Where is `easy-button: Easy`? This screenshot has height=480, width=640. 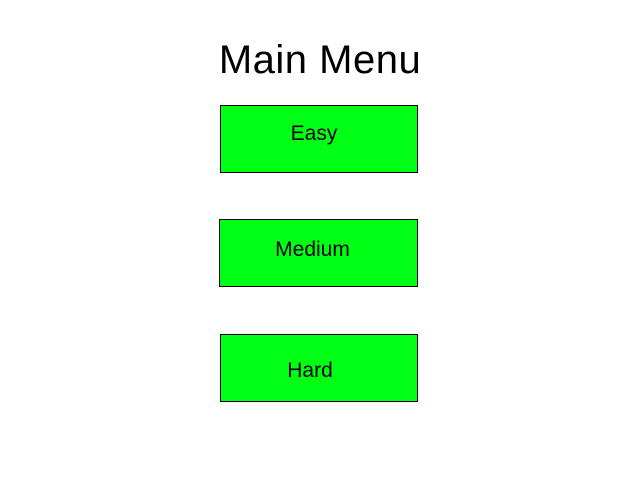 easy-button: Easy is located at coordinates (319, 139).